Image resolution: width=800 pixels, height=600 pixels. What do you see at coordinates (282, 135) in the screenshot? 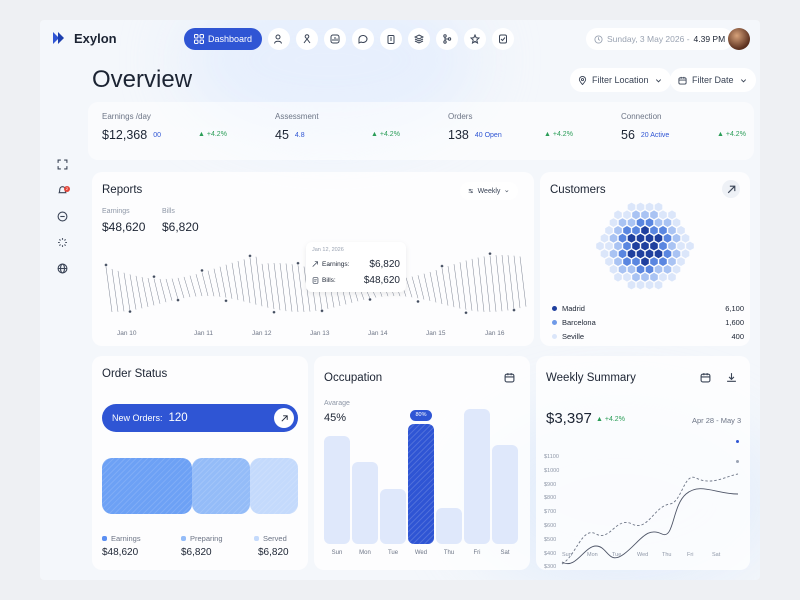
I see `stat-value: 45` at bounding box center [282, 135].